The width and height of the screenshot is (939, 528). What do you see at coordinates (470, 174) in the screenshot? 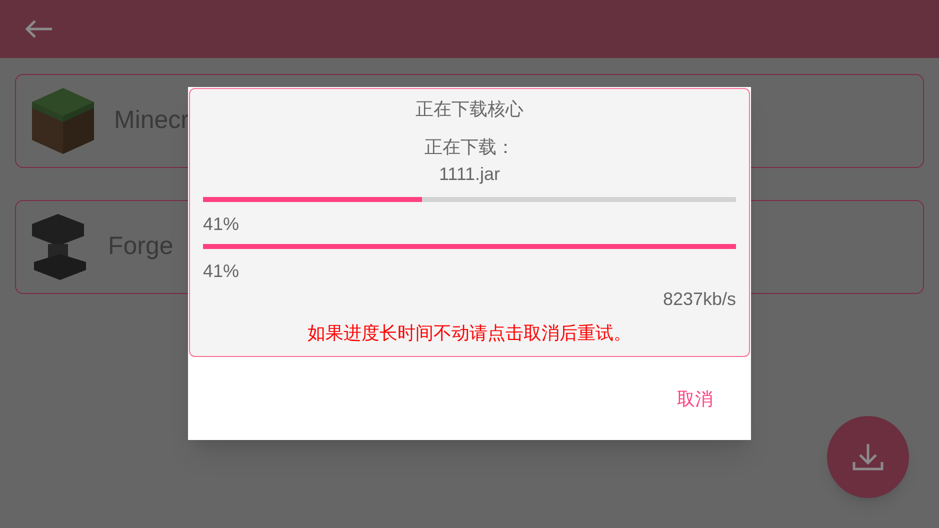
I see `file-name: 1111.jar` at bounding box center [470, 174].